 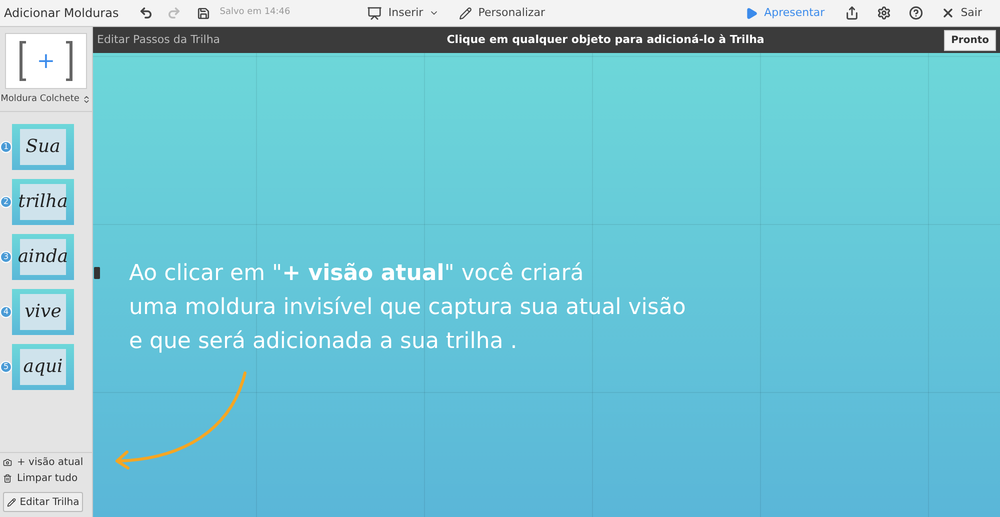 What do you see at coordinates (961, 13) in the screenshot?
I see `exit-button: Sair` at bounding box center [961, 13].